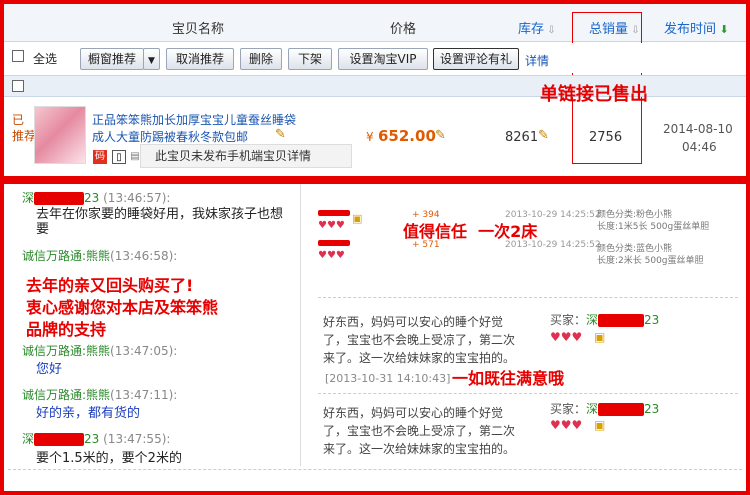 The width and height of the screenshot is (750, 495). Describe the element at coordinates (370, 137) in the screenshot. I see `price-symbol: ¥` at that location.